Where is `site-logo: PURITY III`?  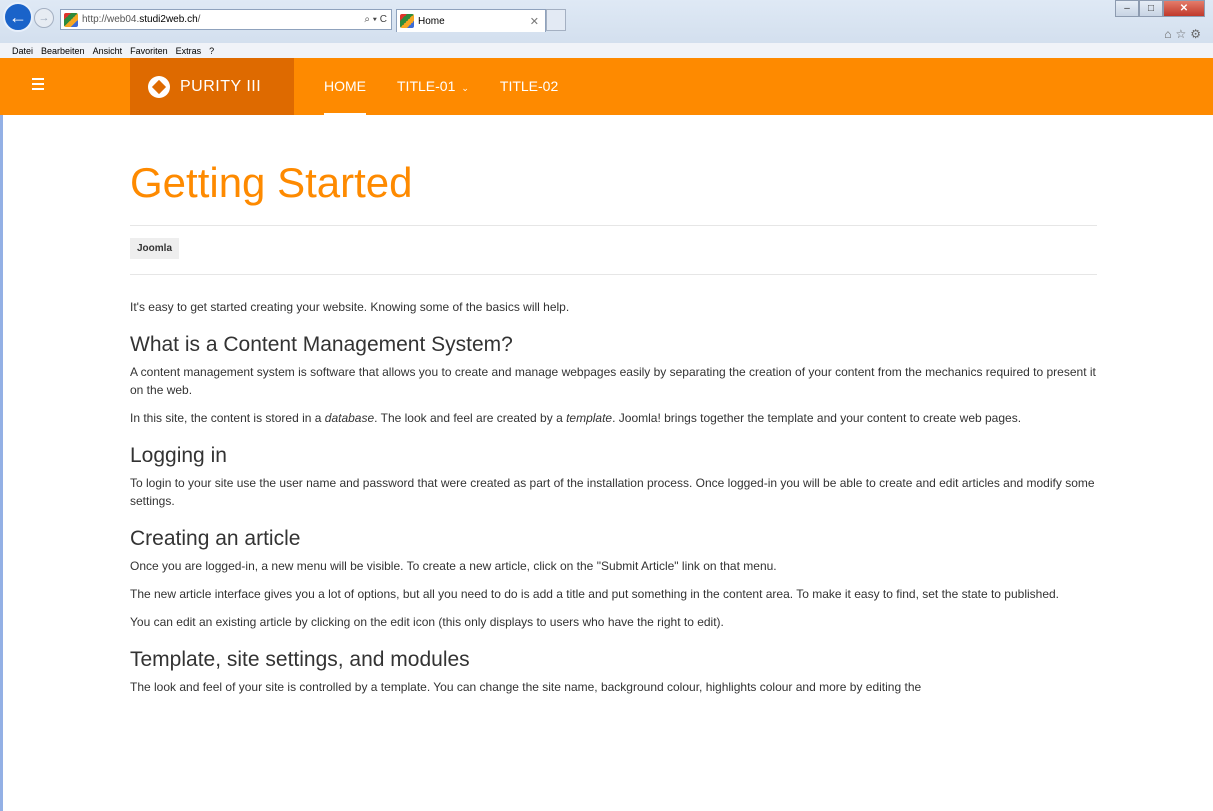 site-logo: PURITY III is located at coordinates (212, 86).